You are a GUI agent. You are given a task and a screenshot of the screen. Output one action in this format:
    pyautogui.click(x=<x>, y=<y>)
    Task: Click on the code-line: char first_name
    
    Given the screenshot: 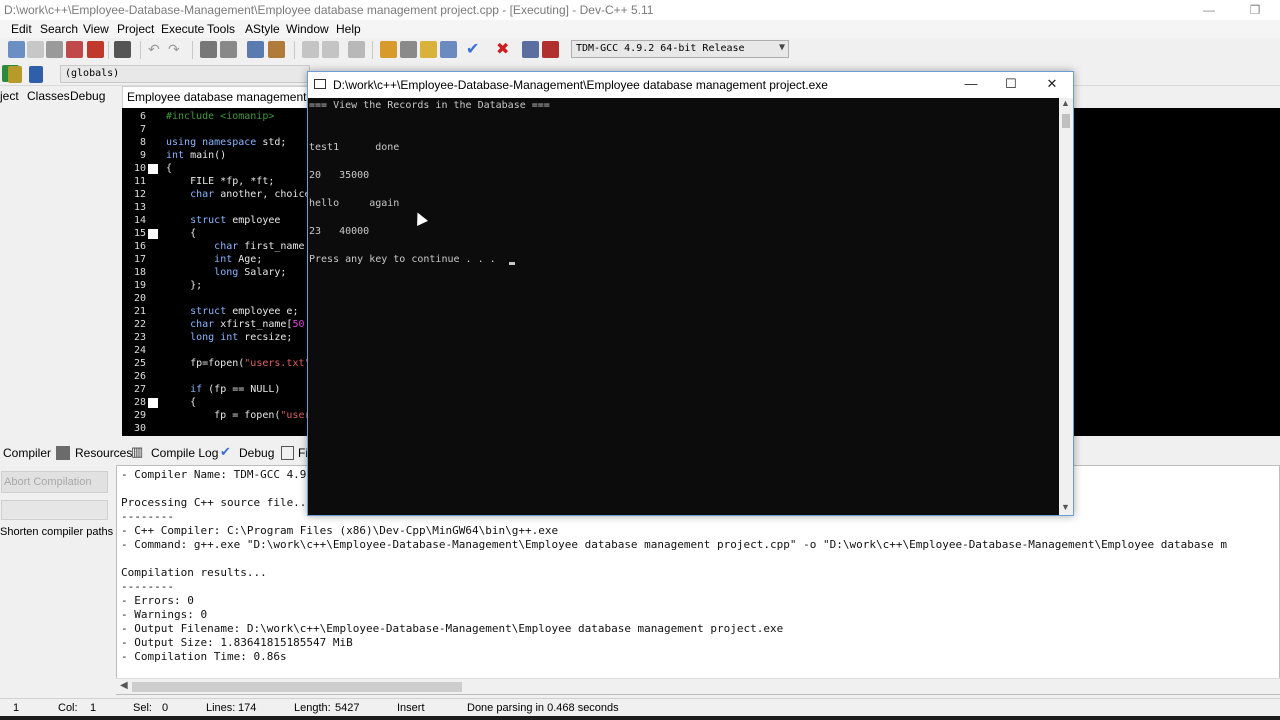 What is the action you would take?
    pyautogui.click(x=259, y=246)
    